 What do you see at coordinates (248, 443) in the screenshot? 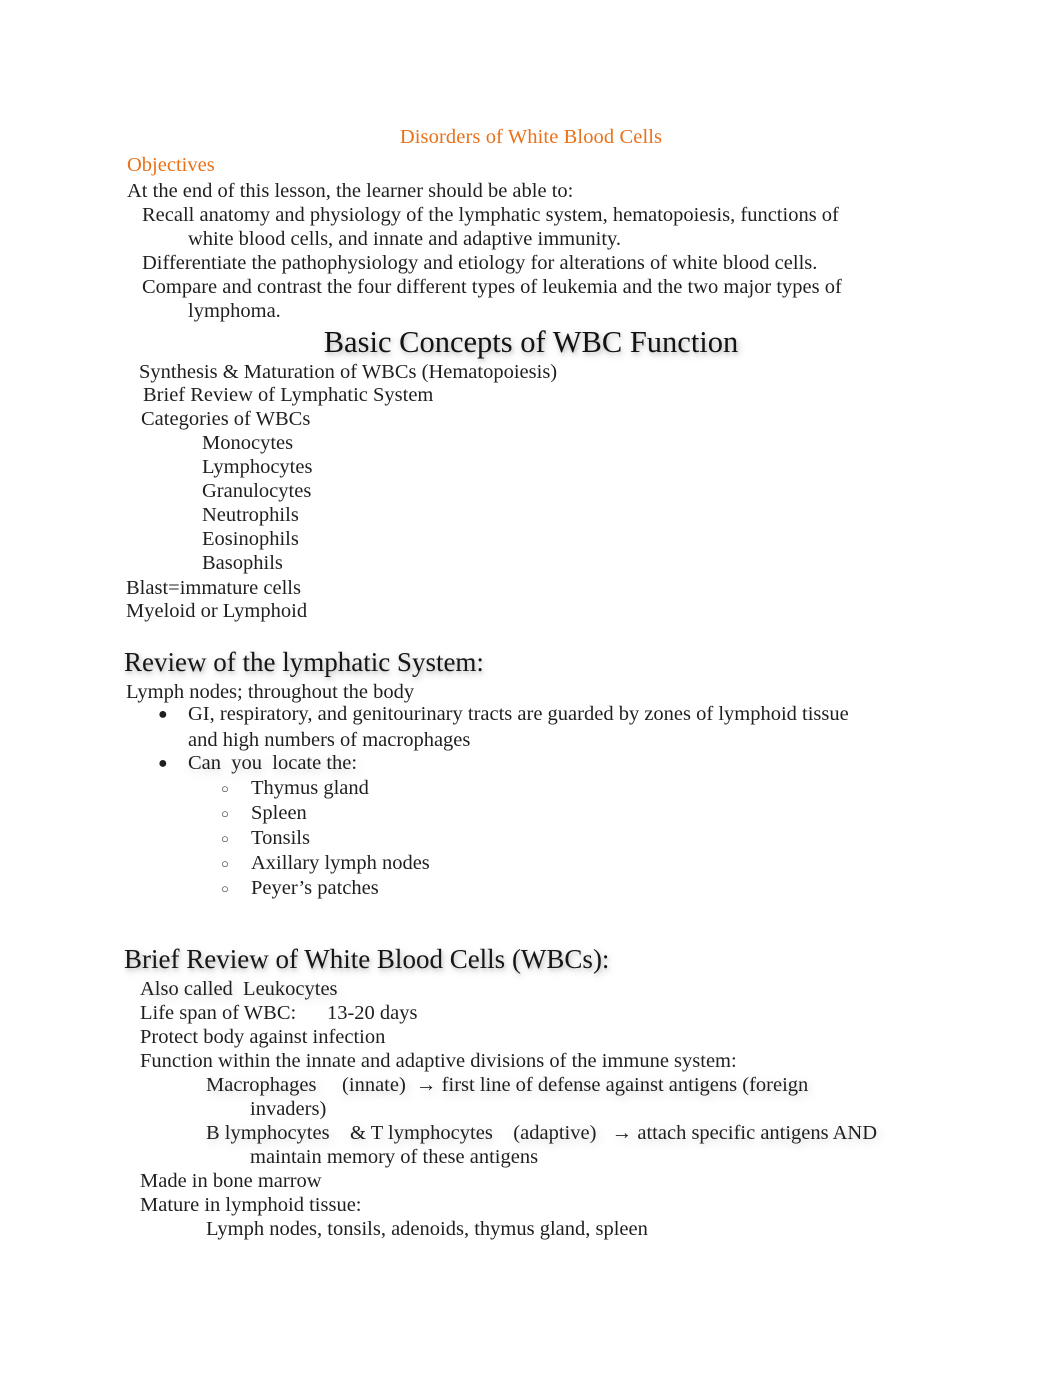
I see `wbc-category-monocytes: Monocytes` at bounding box center [248, 443].